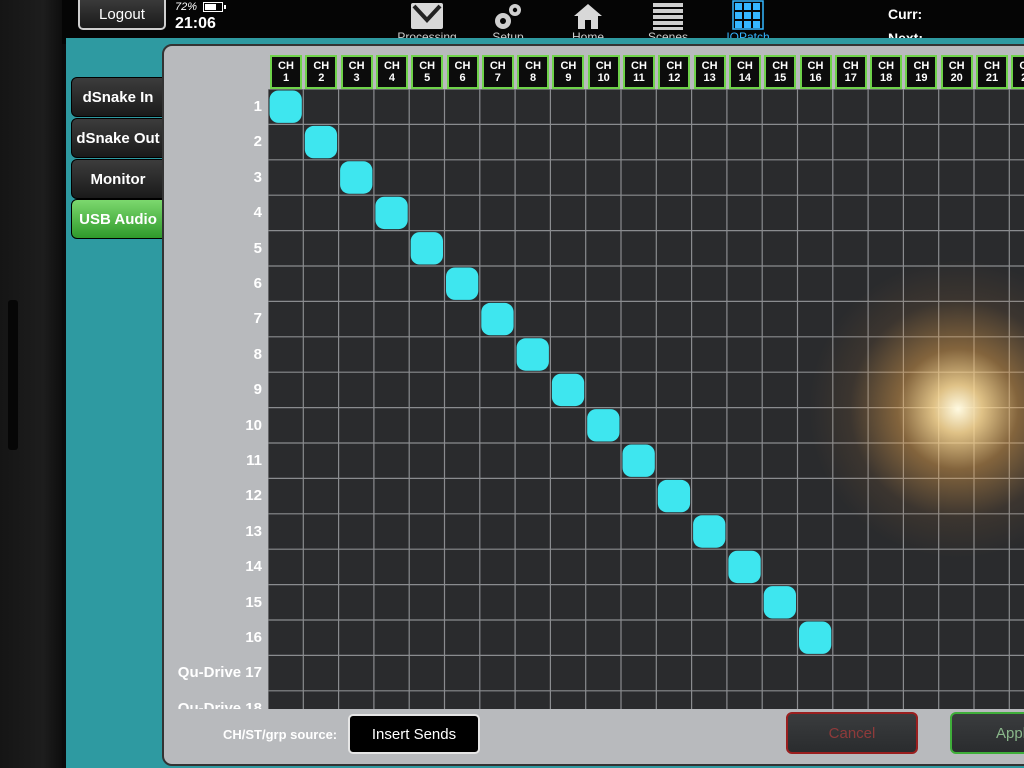 Image resolution: width=1024 pixels, height=768 pixels. What do you see at coordinates (219, 673) in the screenshot?
I see `row-label: Qu-Drive 17` at bounding box center [219, 673].